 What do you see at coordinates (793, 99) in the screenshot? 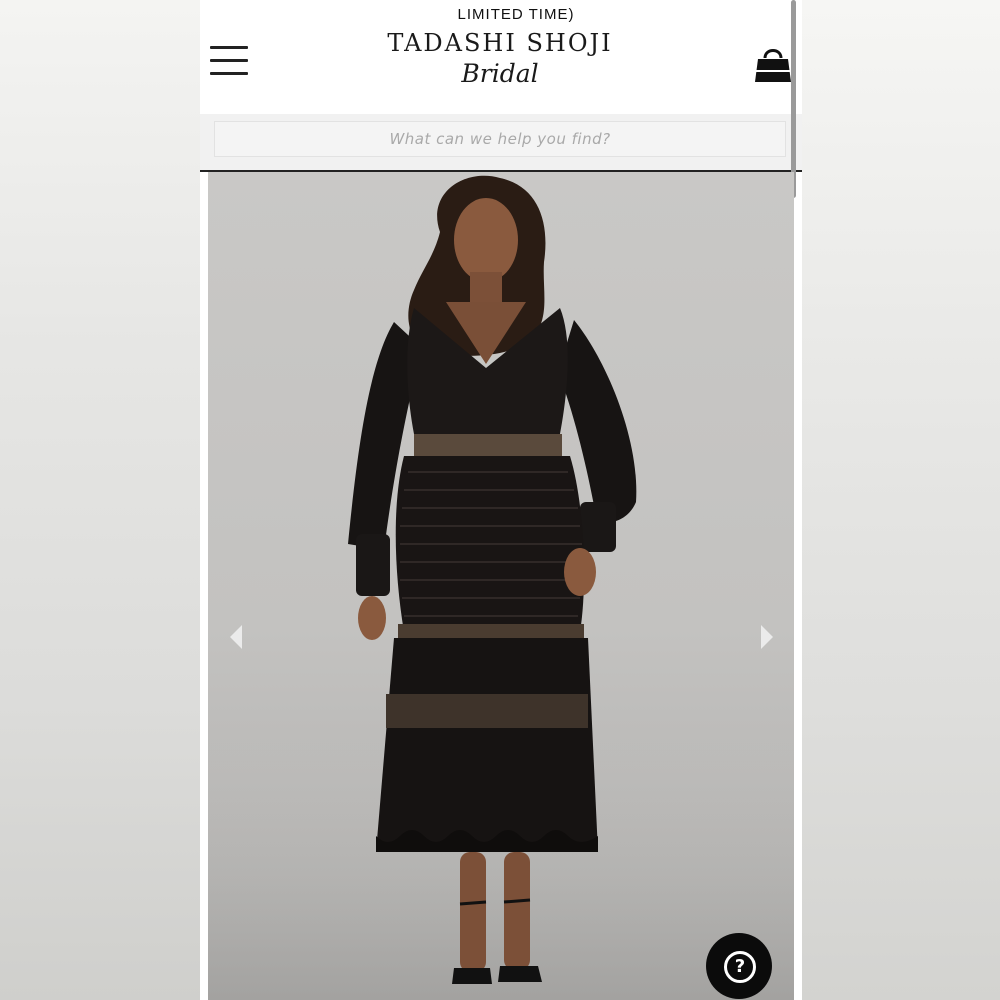
I see `scrollbar` at bounding box center [793, 99].